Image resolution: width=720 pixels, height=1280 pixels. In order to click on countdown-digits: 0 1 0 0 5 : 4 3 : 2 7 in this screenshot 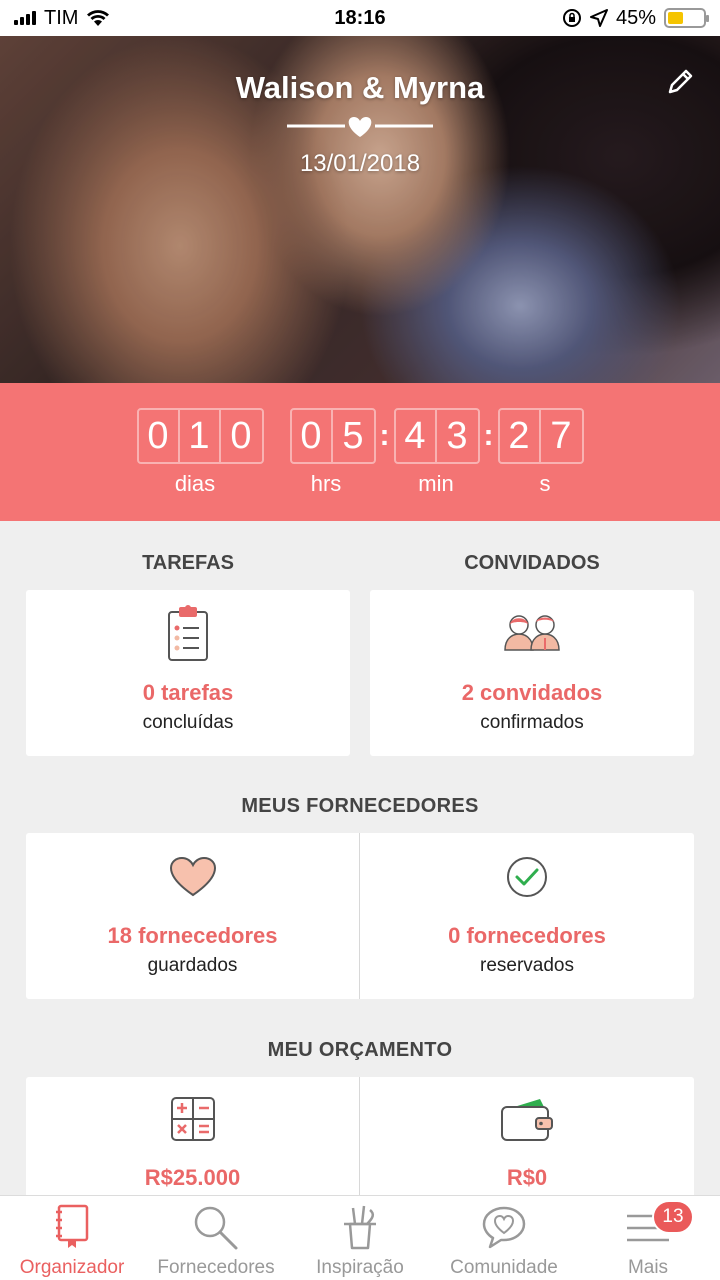, I will do `click(360, 436)`.